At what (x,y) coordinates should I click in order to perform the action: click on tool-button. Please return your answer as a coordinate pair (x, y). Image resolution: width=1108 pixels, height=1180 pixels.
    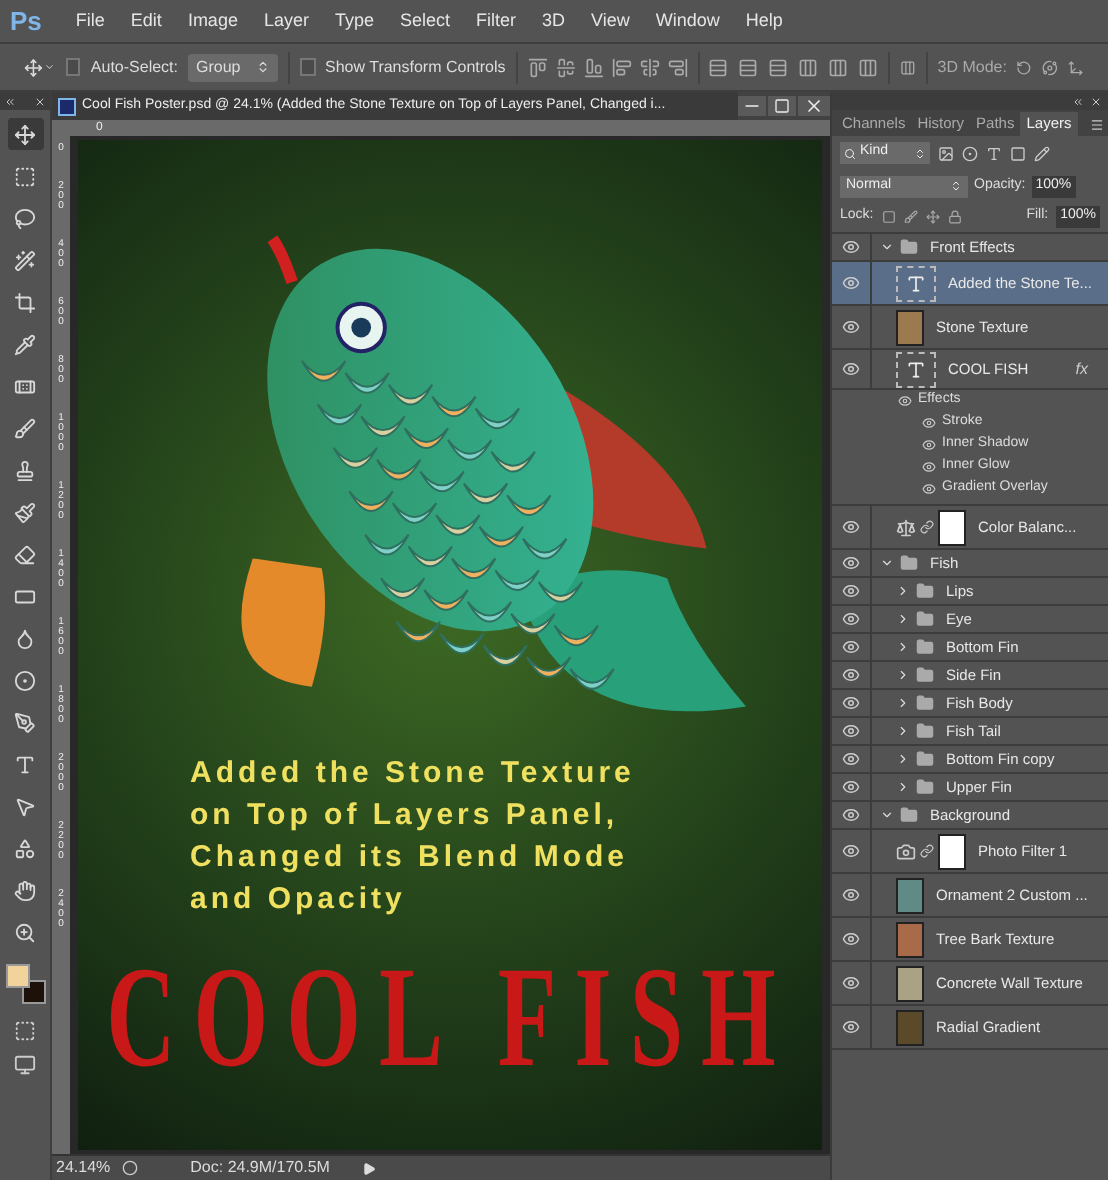
    Looking at the image, I should click on (25, 134).